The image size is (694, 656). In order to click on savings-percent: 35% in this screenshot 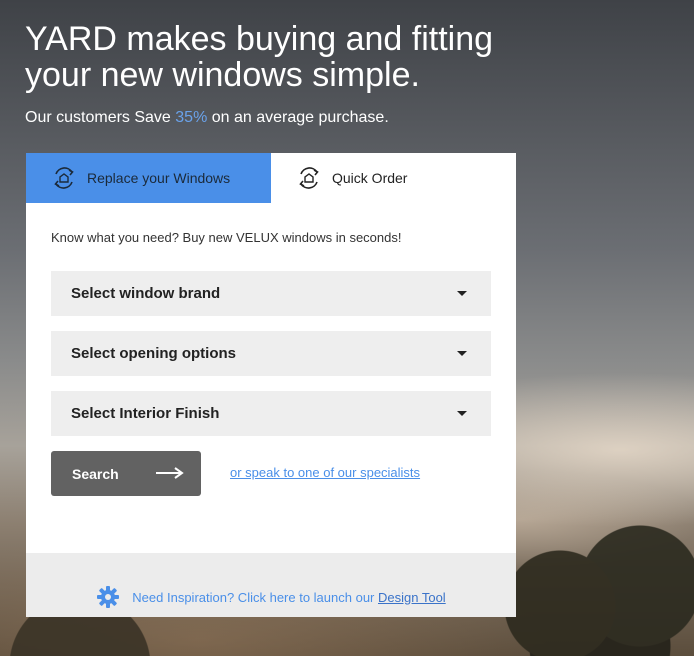, I will do `click(191, 117)`.